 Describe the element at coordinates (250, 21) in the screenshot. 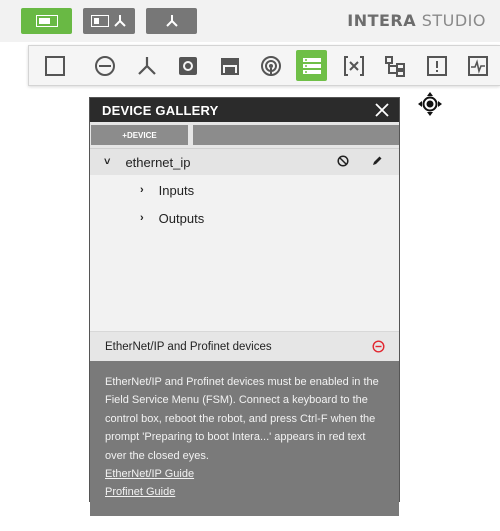

I see `top-bar: INTERA STUDIO` at that location.